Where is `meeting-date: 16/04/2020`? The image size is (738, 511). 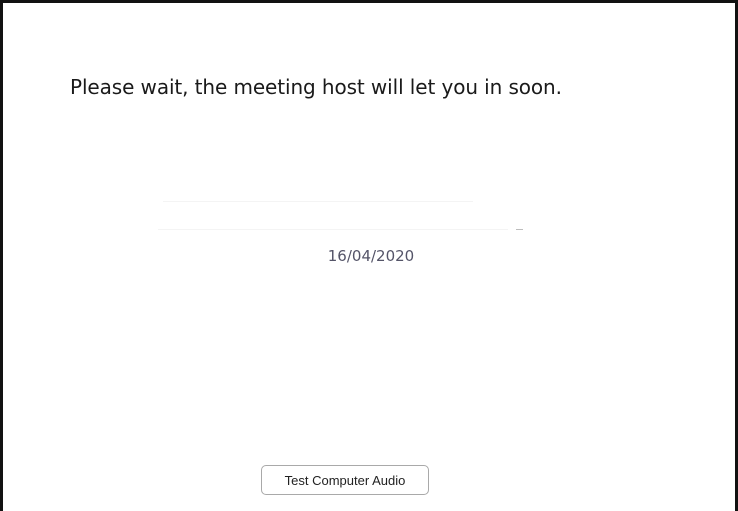 meeting-date: 16/04/2020 is located at coordinates (371, 256).